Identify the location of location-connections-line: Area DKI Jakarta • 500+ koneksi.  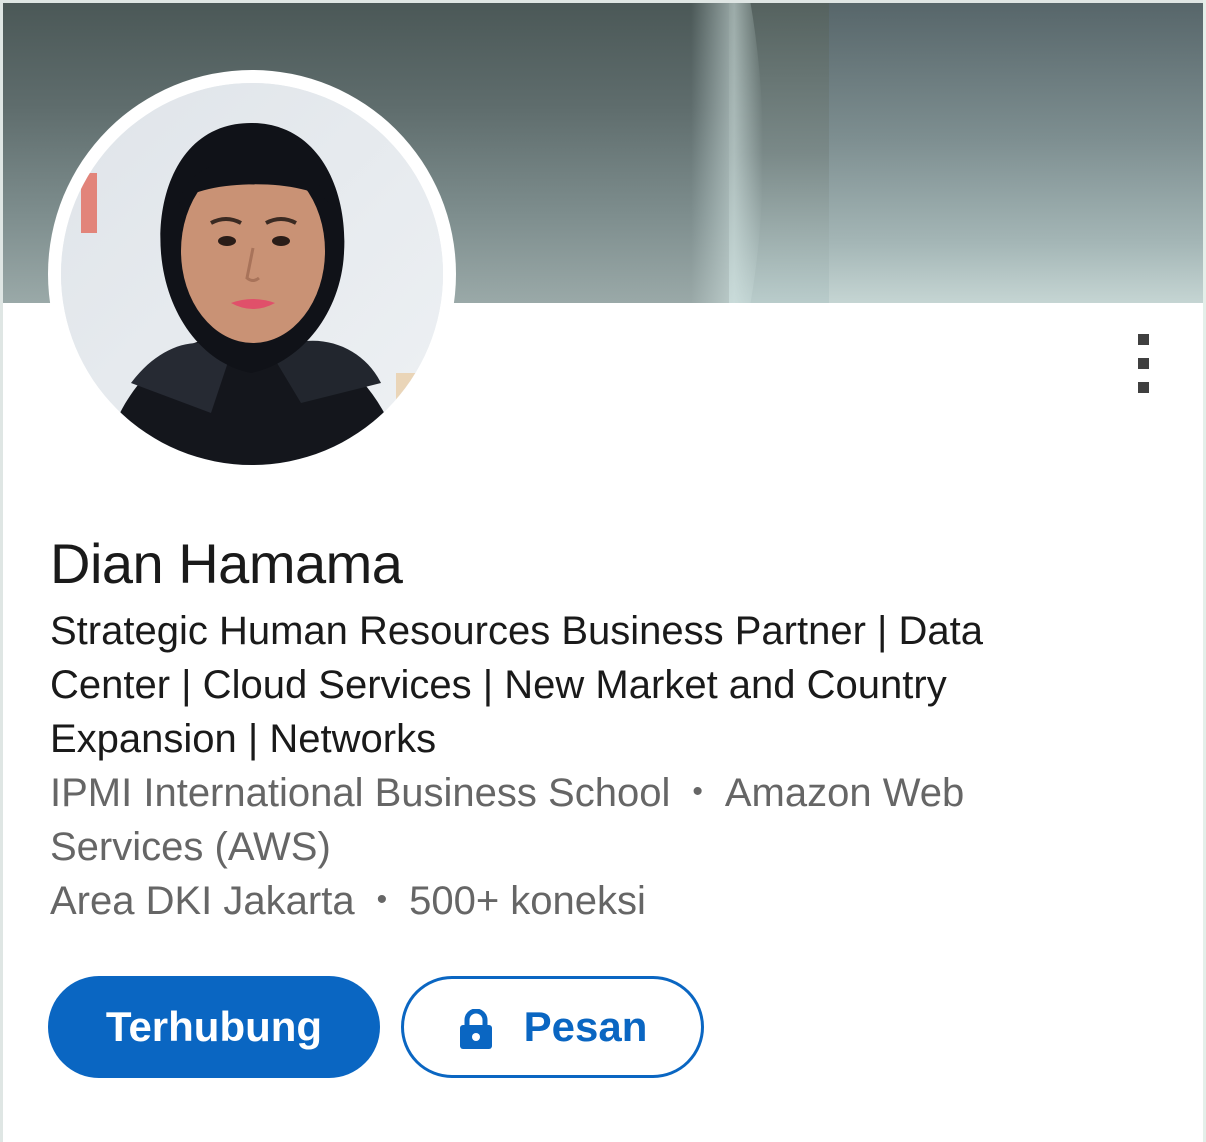
(610, 902).